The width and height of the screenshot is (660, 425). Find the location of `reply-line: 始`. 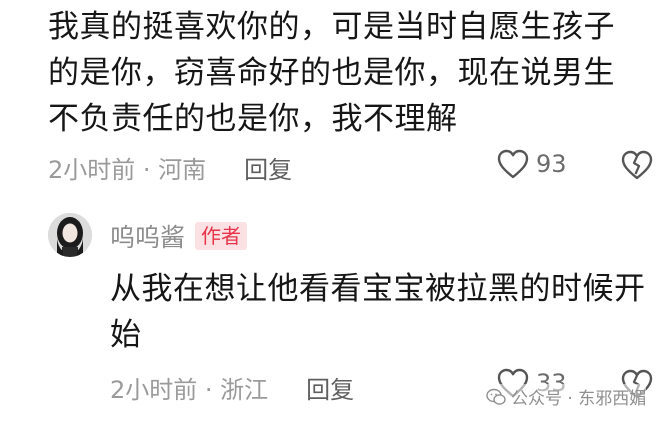

reply-line: 始 is located at coordinates (126, 335).